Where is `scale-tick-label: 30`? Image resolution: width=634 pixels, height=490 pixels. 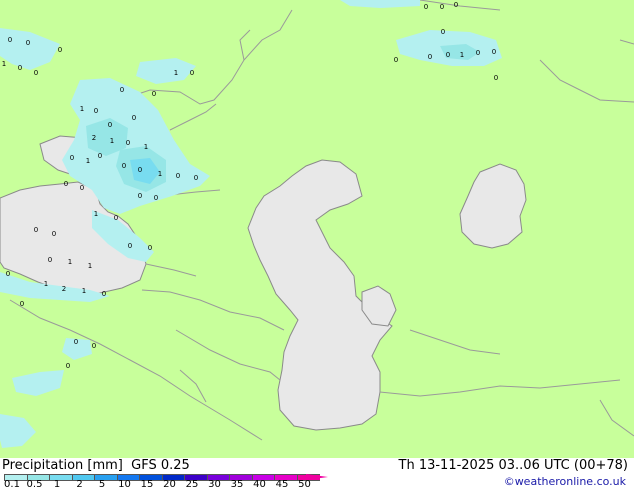 scale-tick-label: 30 is located at coordinates (214, 484).